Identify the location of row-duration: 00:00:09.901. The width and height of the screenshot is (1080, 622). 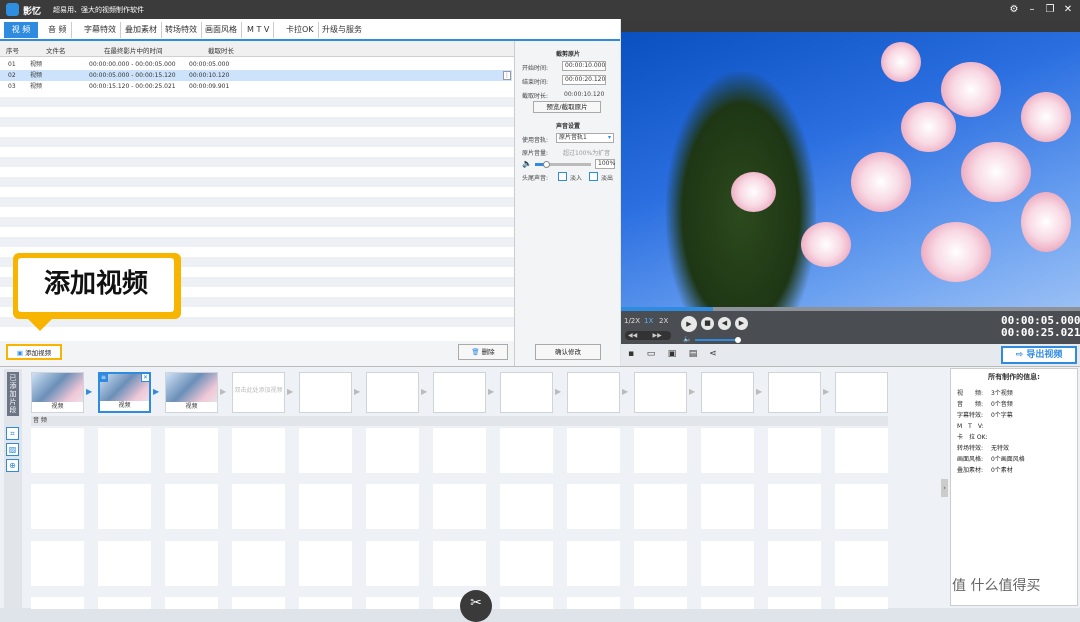
(209, 86).